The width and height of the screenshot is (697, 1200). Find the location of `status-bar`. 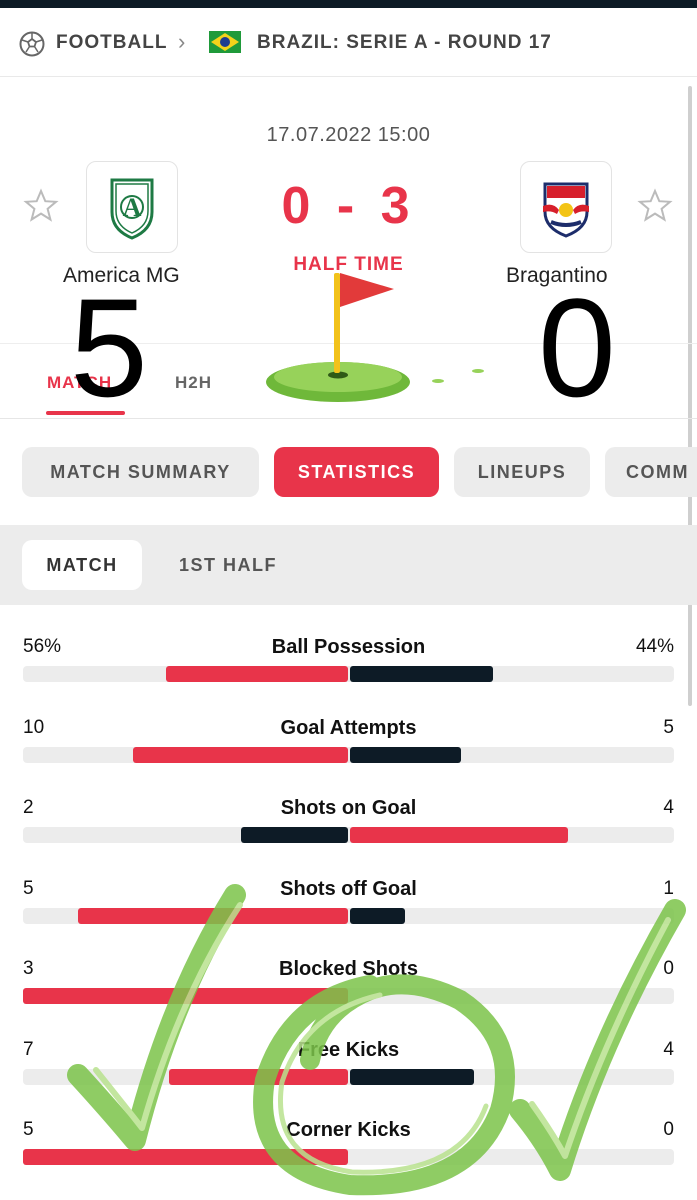

status-bar is located at coordinates (348, 4).